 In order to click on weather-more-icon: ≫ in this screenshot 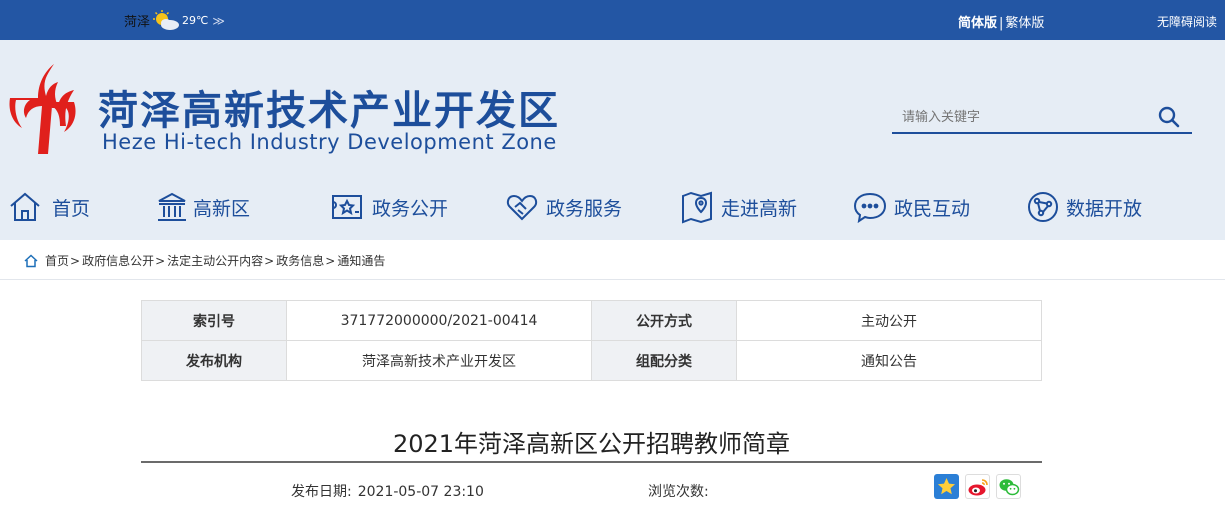, I will do `click(218, 21)`.